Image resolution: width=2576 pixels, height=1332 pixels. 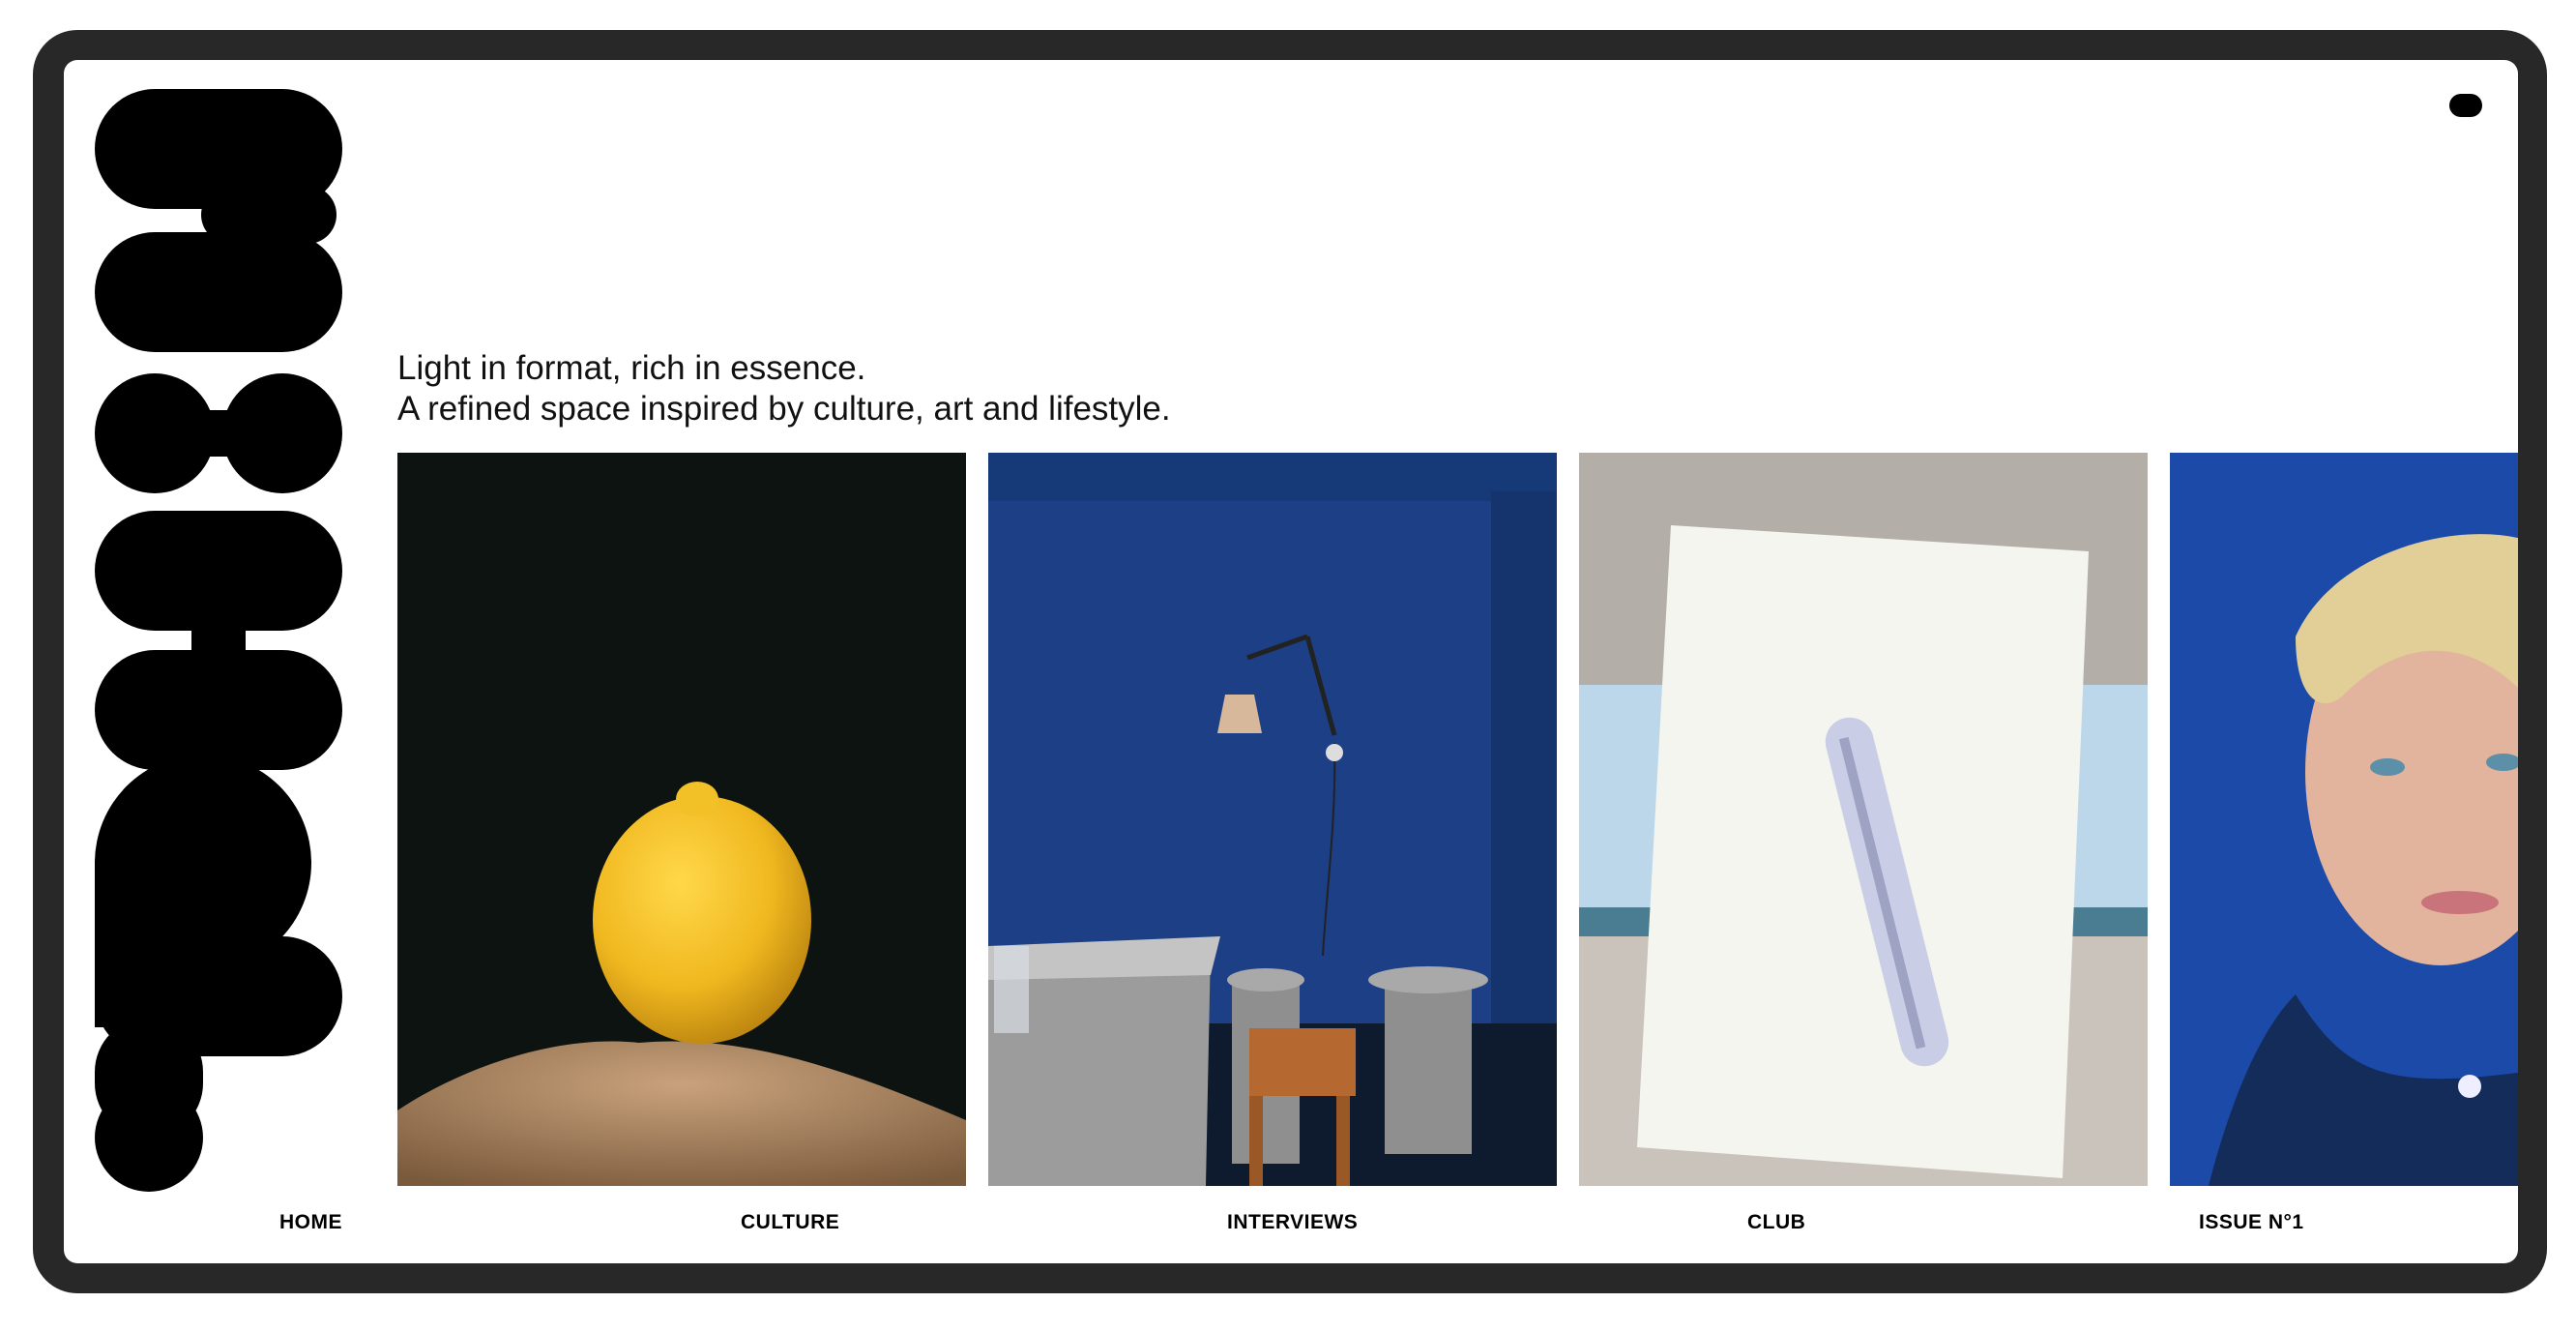 What do you see at coordinates (790, 1222) in the screenshot?
I see `nav-item-culture: CULTURE` at bounding box center [790, 1222].